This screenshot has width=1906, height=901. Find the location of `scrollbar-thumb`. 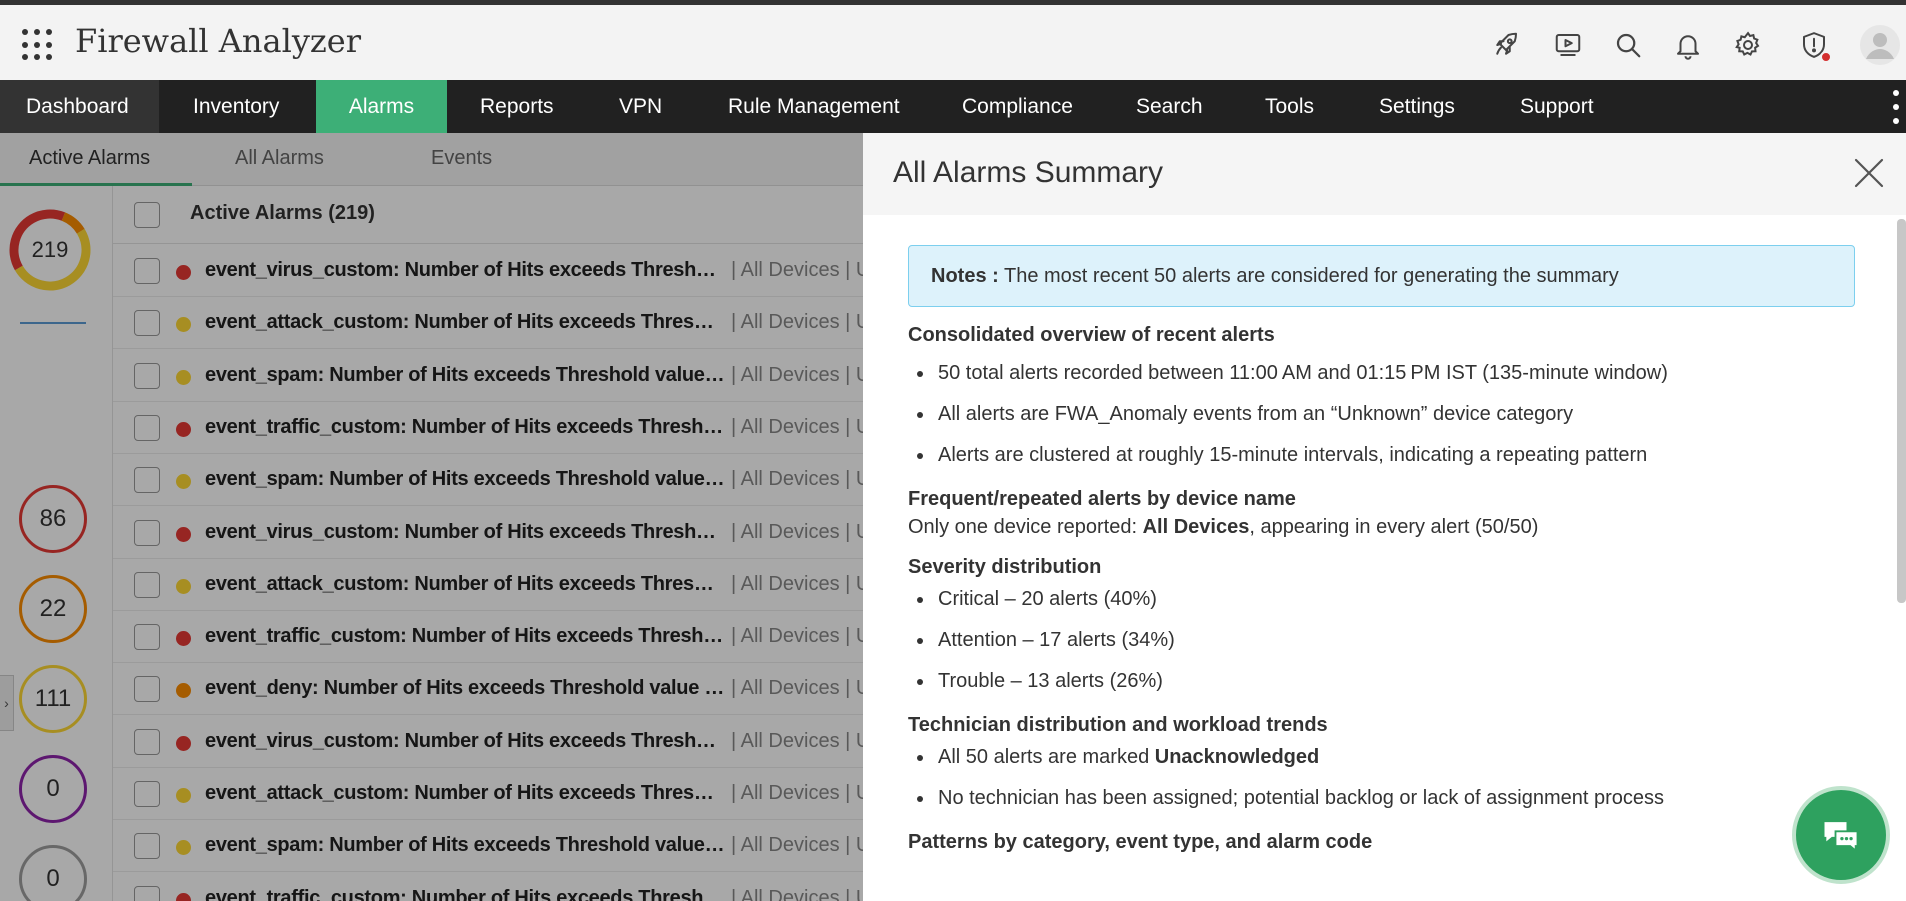

scrollbar-thumb is located at coordinates (1901, 411).